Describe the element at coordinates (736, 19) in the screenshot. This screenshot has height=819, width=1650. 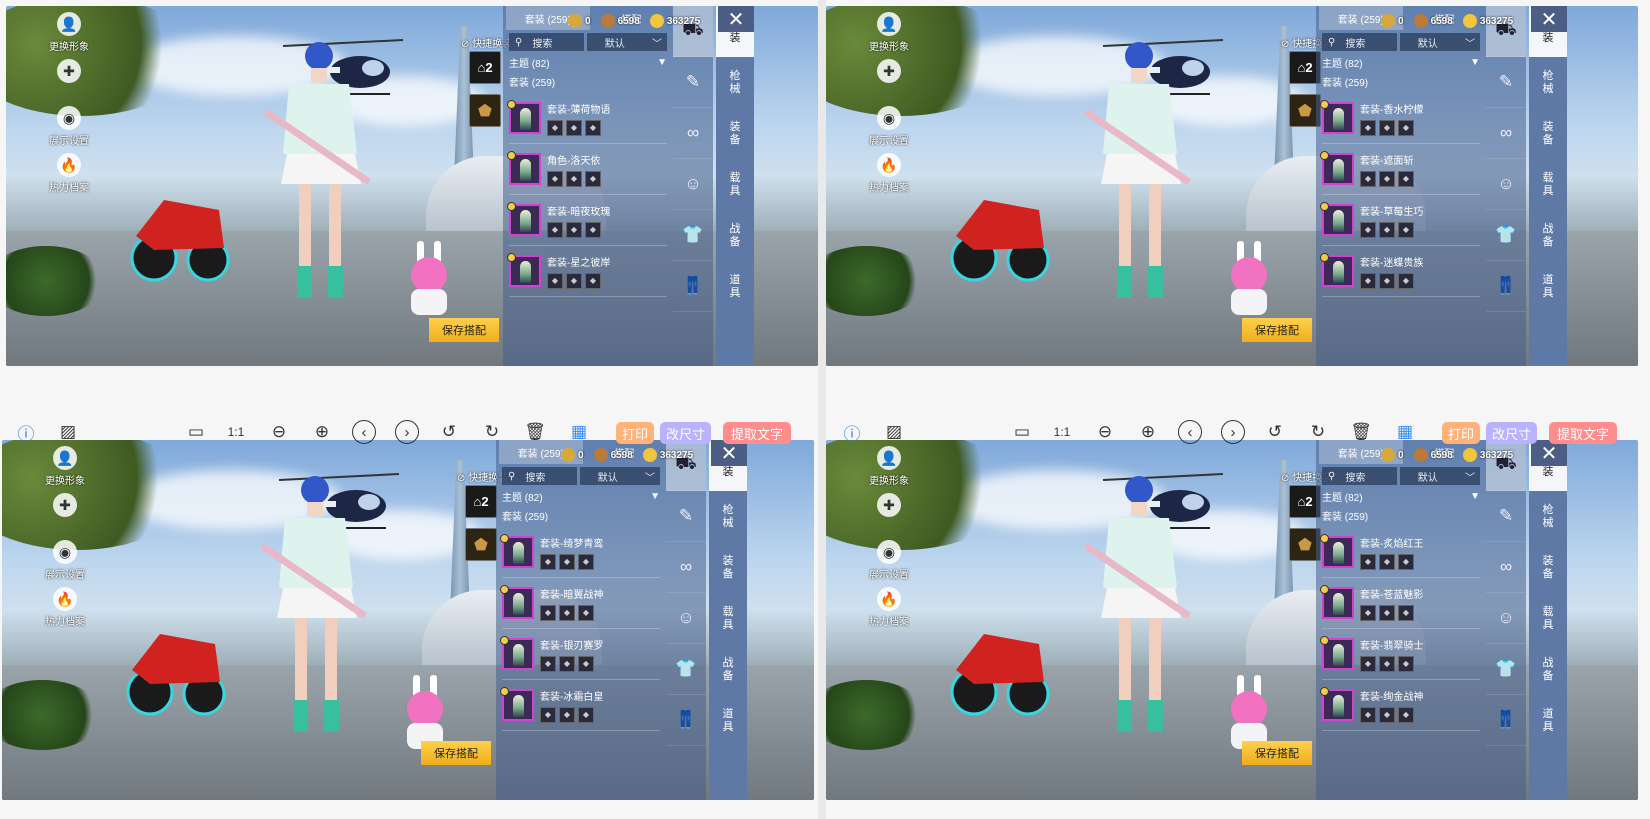
I see `close-button: ✕` at that location.